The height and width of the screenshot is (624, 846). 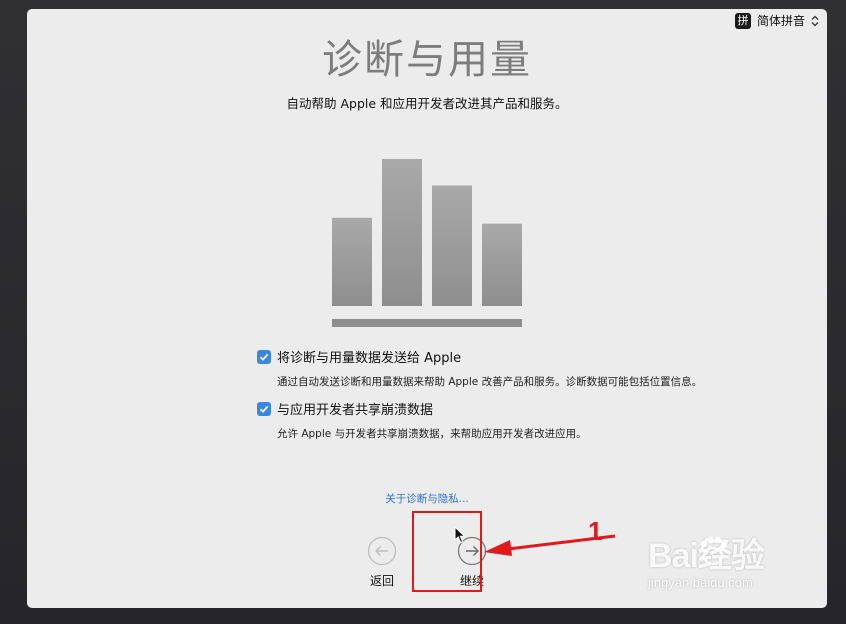 What do you see at coordinates (381, 581) in the screenshot?
I see `back-button-label: 返回` at bounding box center [381, 581].